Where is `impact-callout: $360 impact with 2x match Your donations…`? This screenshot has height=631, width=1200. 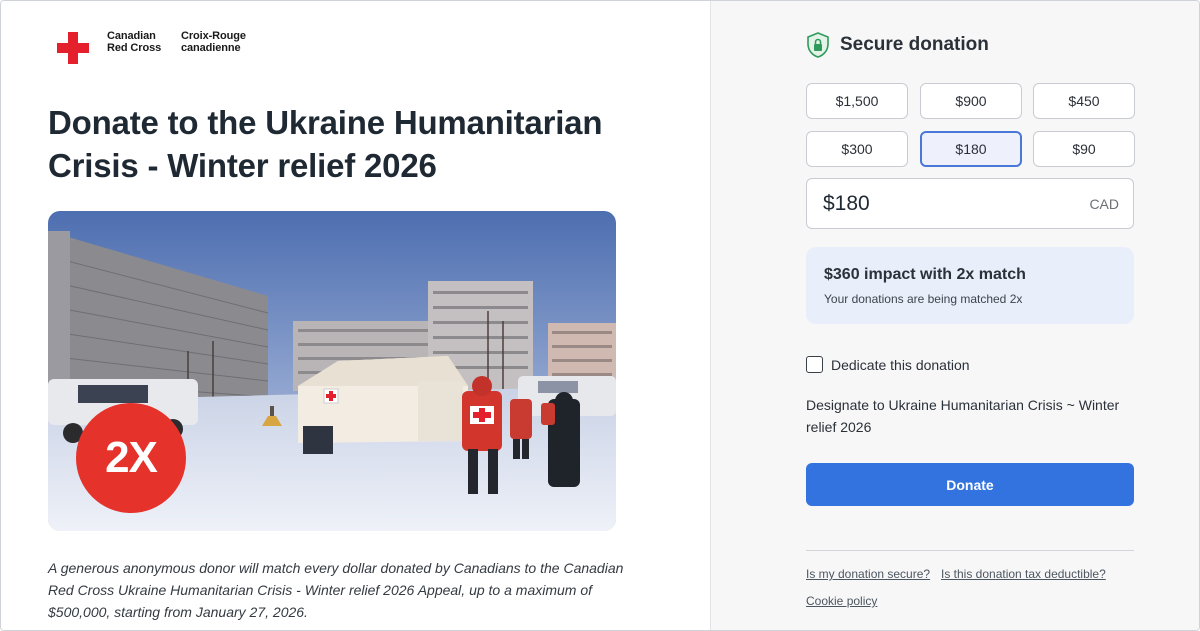
impact-callout: $360 impact with 2x match Your donations… is located at coordinates (970, 285).